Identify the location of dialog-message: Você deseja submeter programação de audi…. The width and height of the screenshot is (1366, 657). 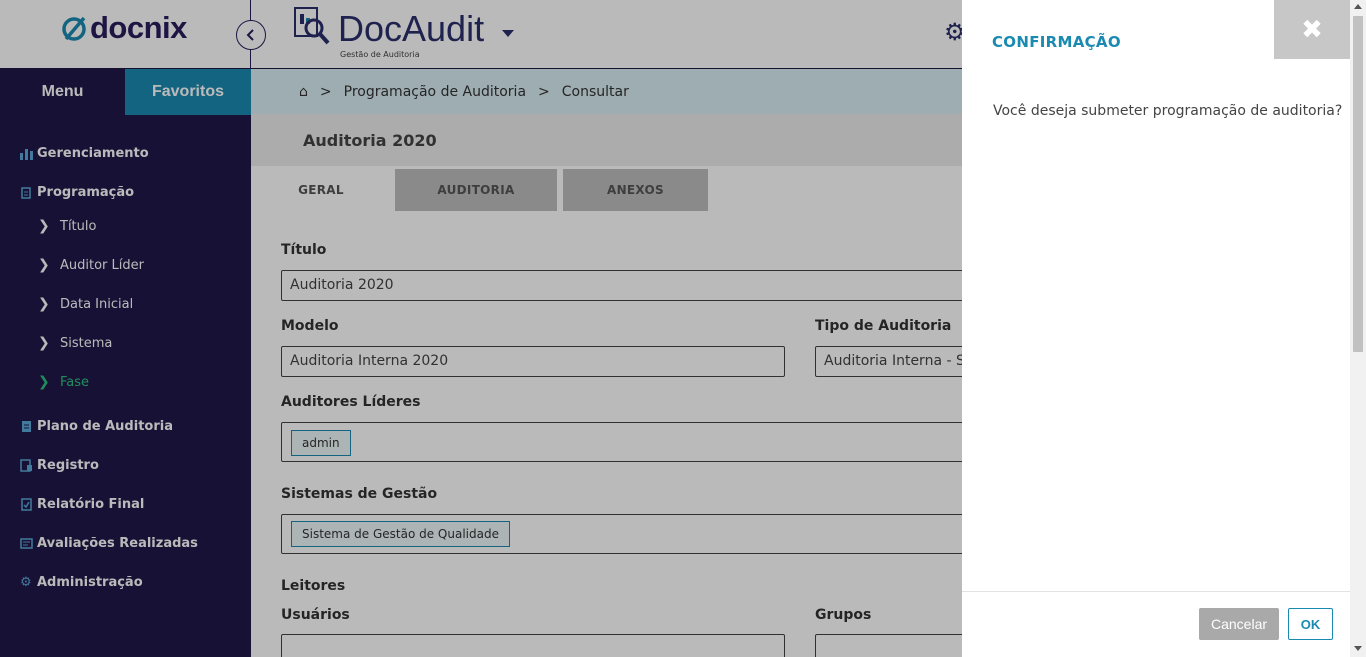
(1168, 111).